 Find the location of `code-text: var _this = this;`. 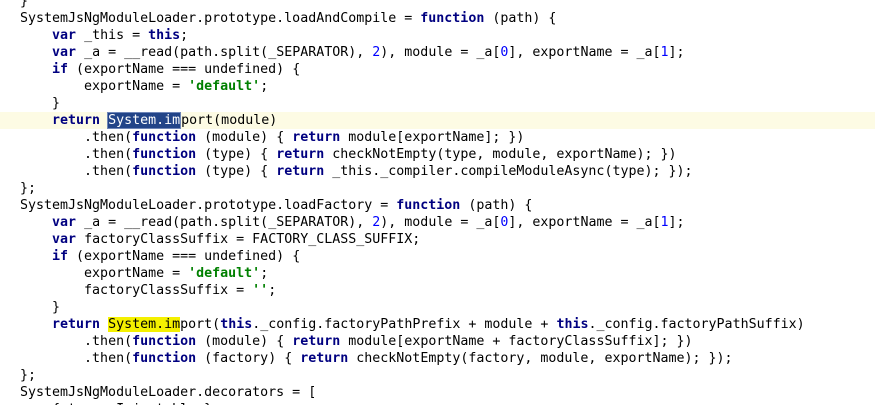

code-text: var _this = this; is located at coordinates (104, 35).